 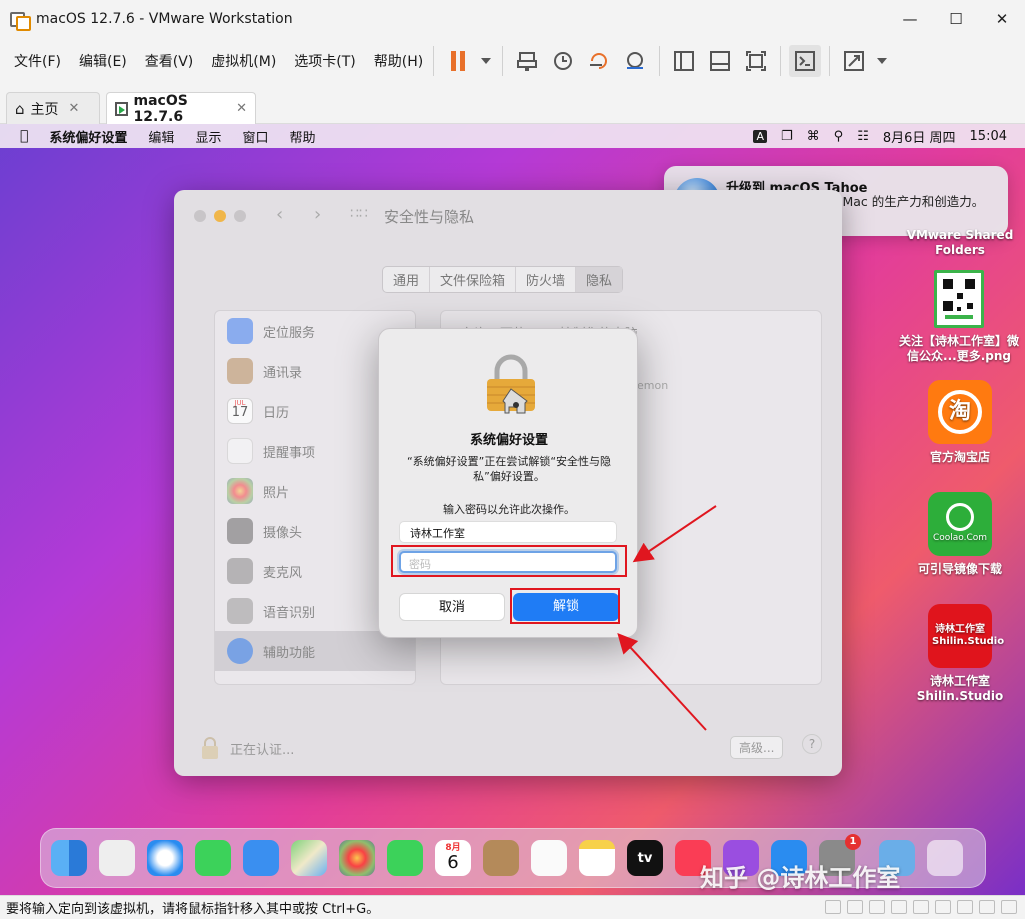 I want to click on cooldao-icon: Coolao.Com, so click(x=960, y=524).